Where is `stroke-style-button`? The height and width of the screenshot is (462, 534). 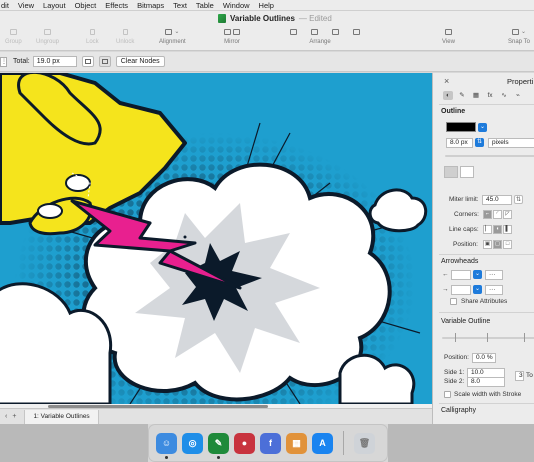
stroke-style-button is located at coordinates (451, 172).